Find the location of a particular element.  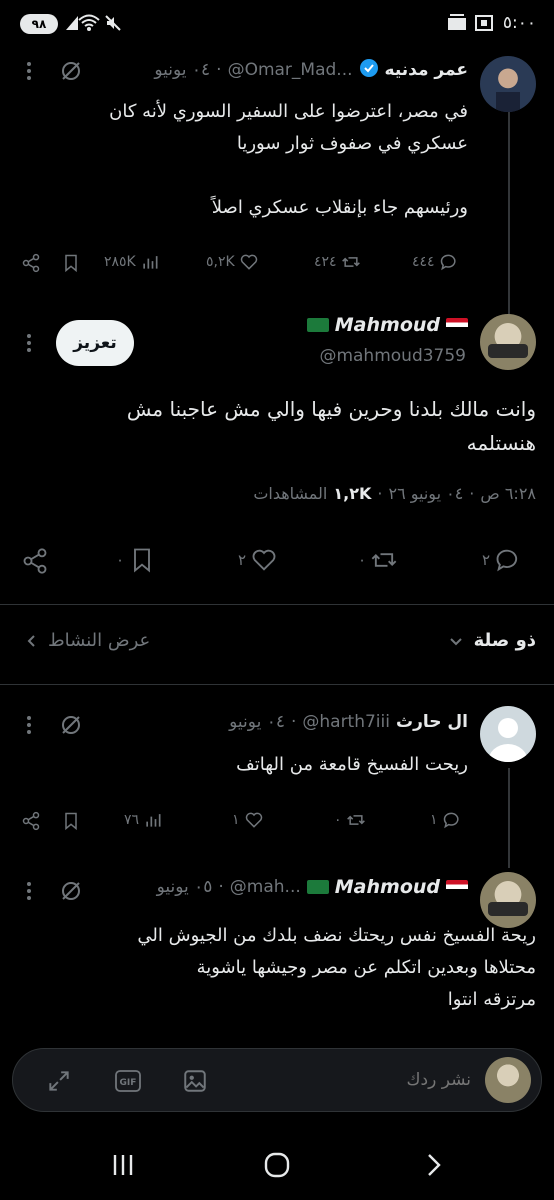

handle: @harth7iii is located at coordinates (346, 722).